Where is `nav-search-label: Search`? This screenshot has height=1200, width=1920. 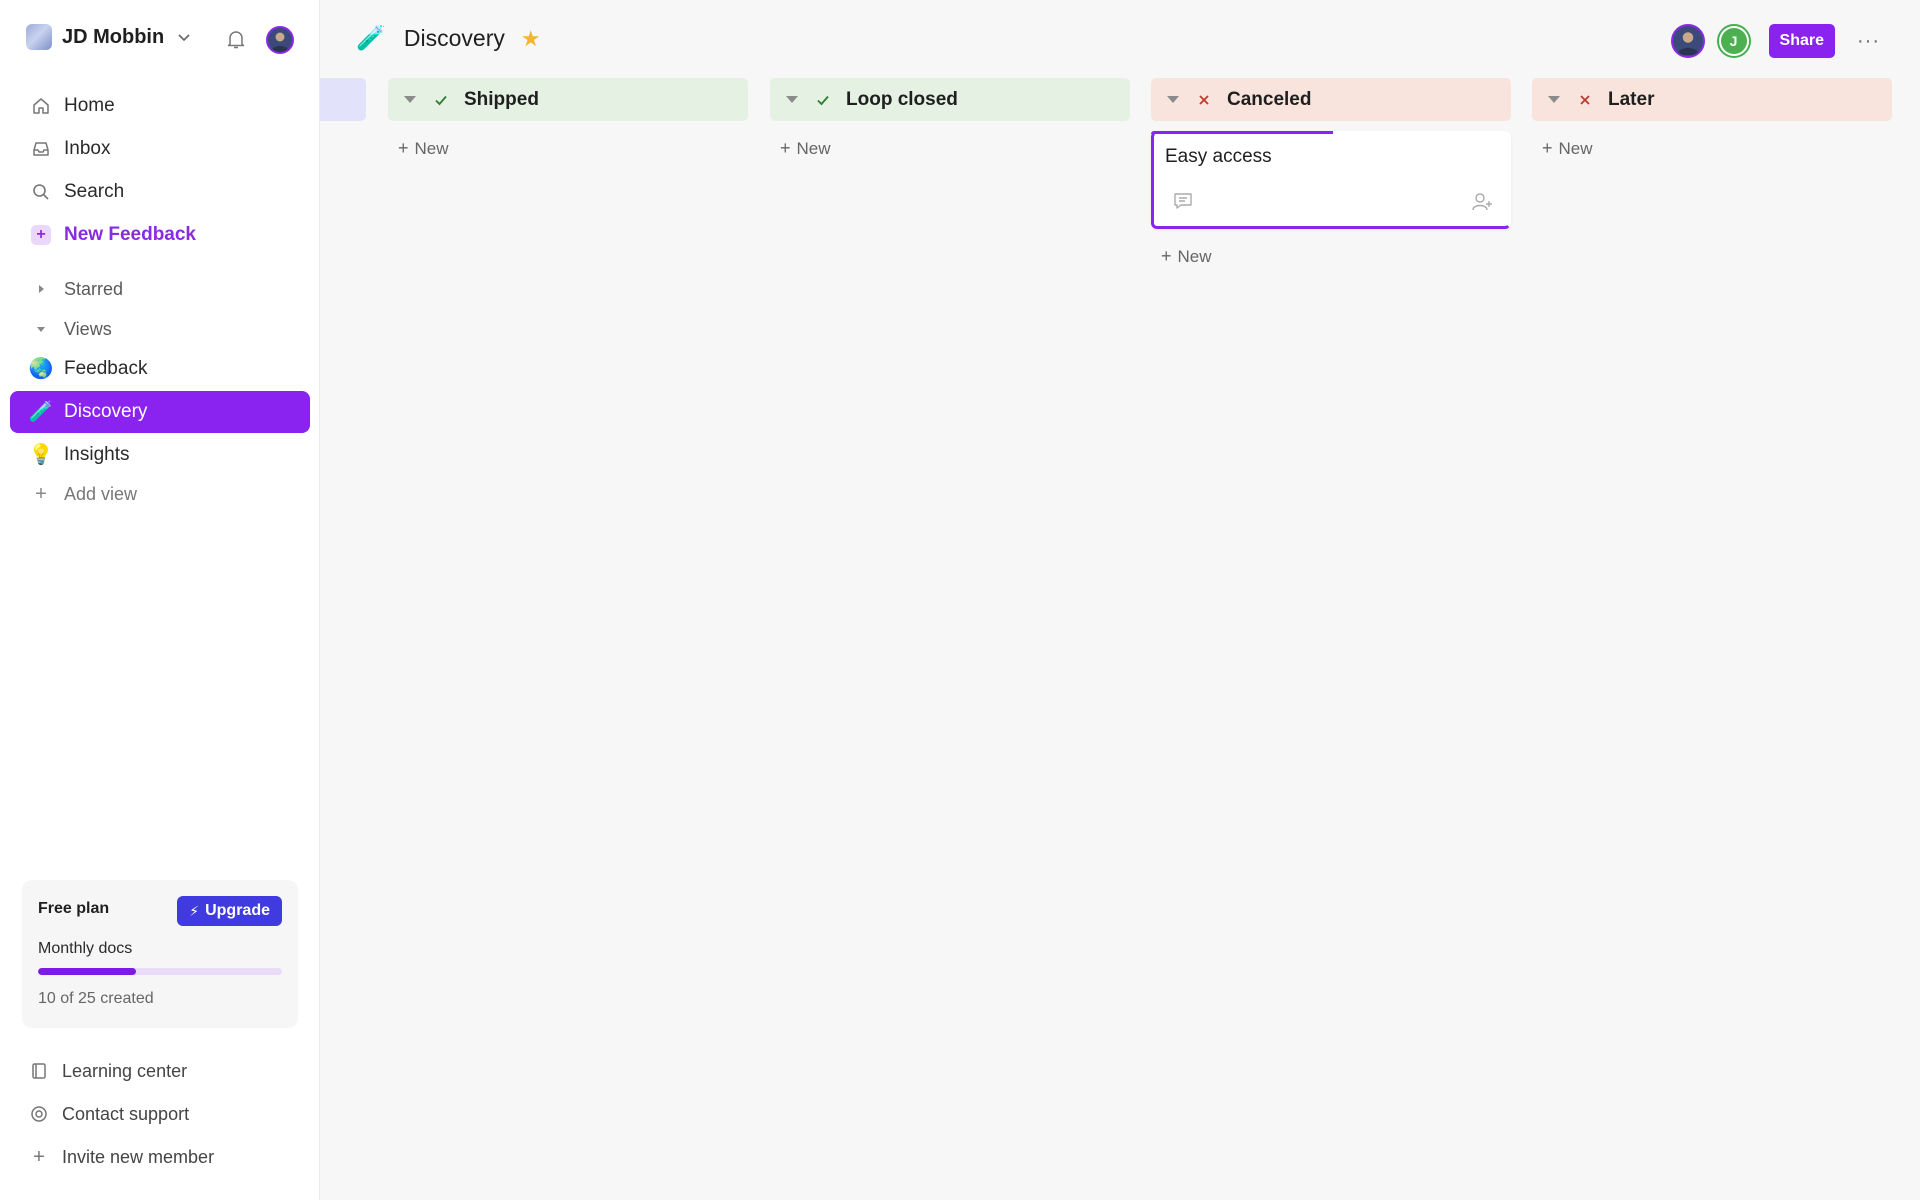
nav-search-label: Search is located at coordinates (94, 191).